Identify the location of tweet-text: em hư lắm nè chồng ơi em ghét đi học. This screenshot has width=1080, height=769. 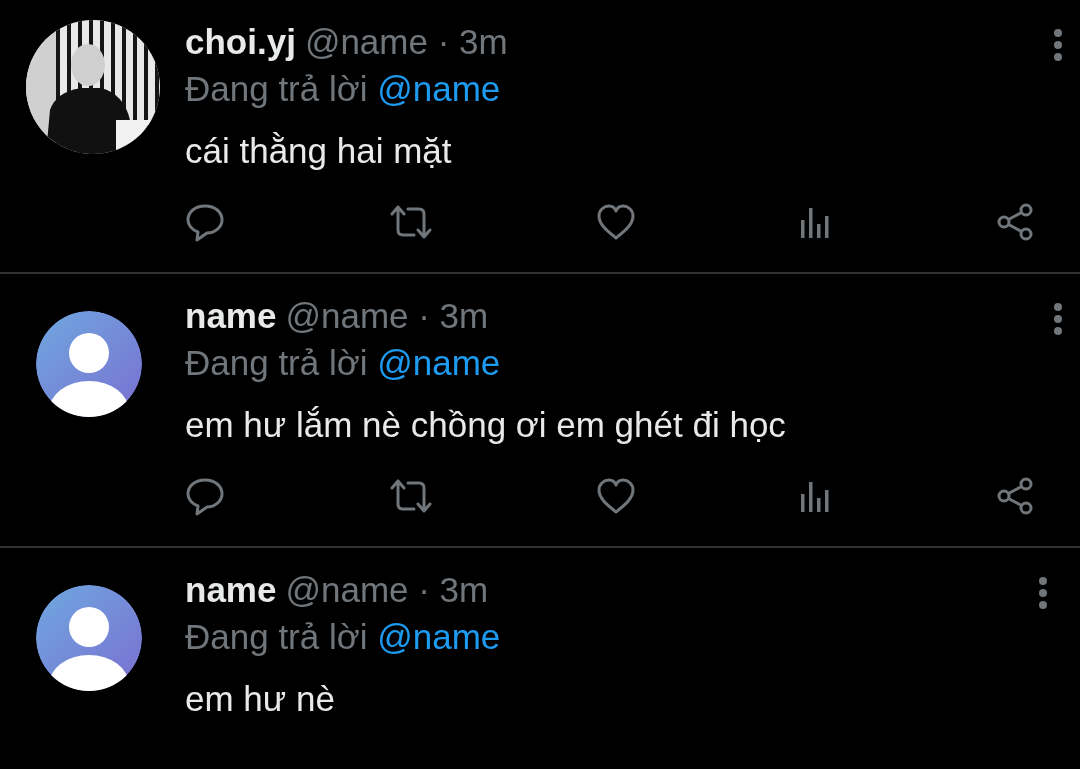
(486, 425).